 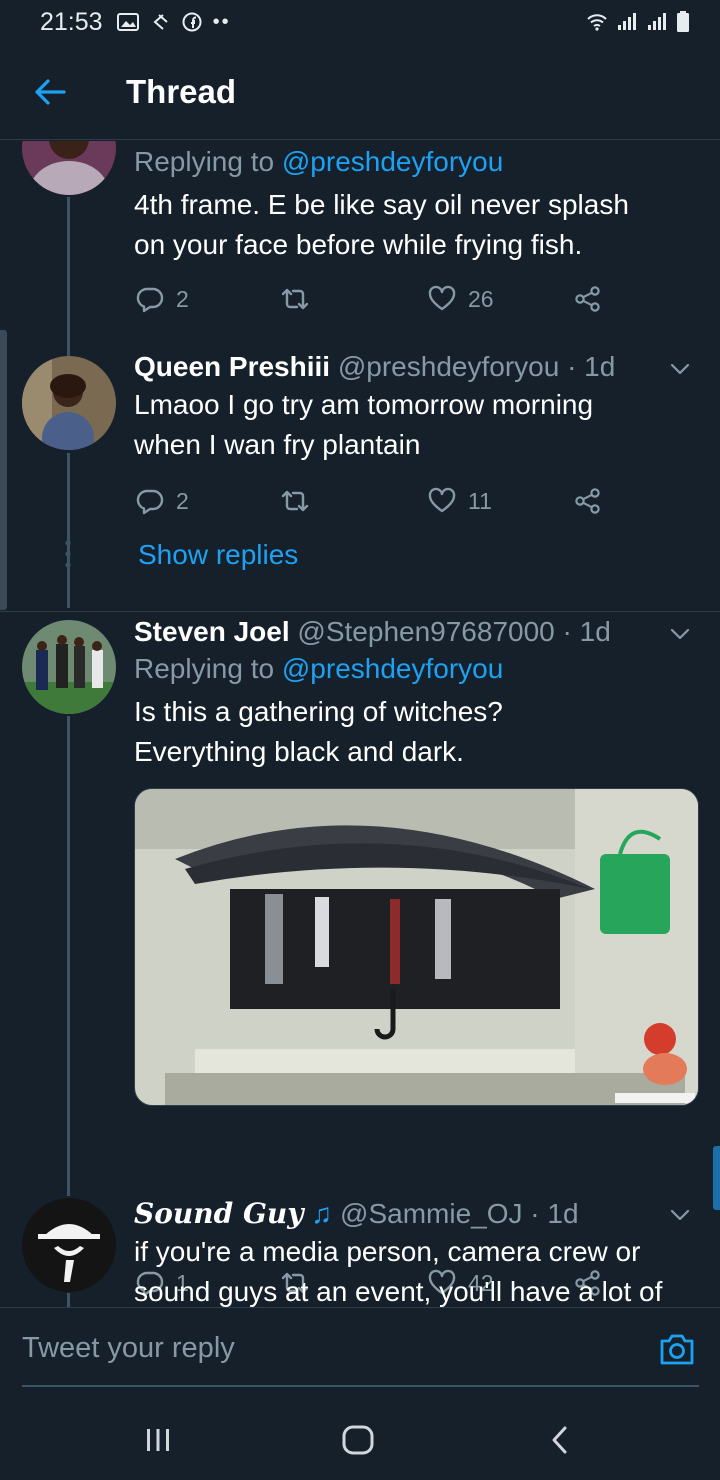 I want to click on system-nav-bar, so click(x=360, y=1440).